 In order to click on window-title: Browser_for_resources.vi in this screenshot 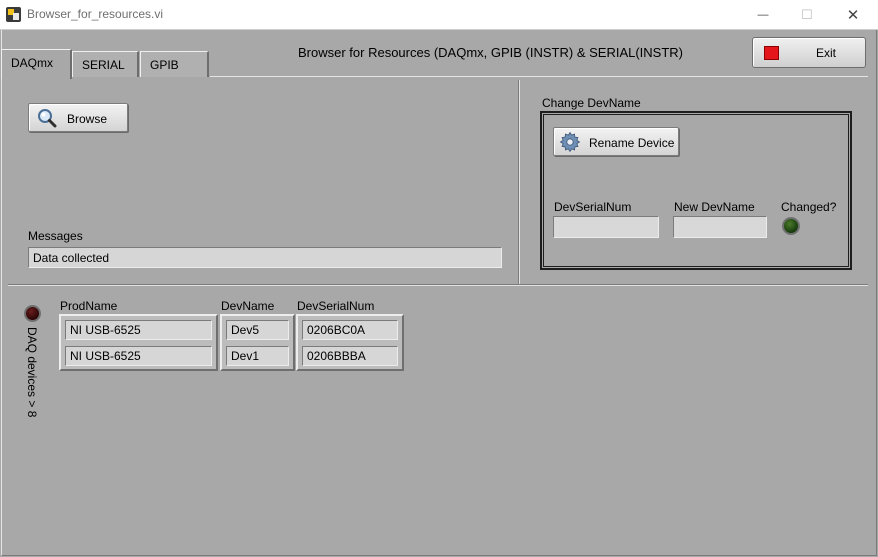, I will do `click(95, 14)`.